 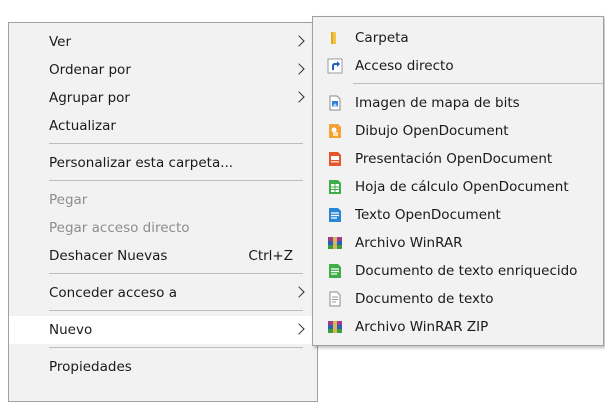 I want to click on menu-item-pegar-acceso-directo: Pegar acceso directo, so click(x=163, y=228).